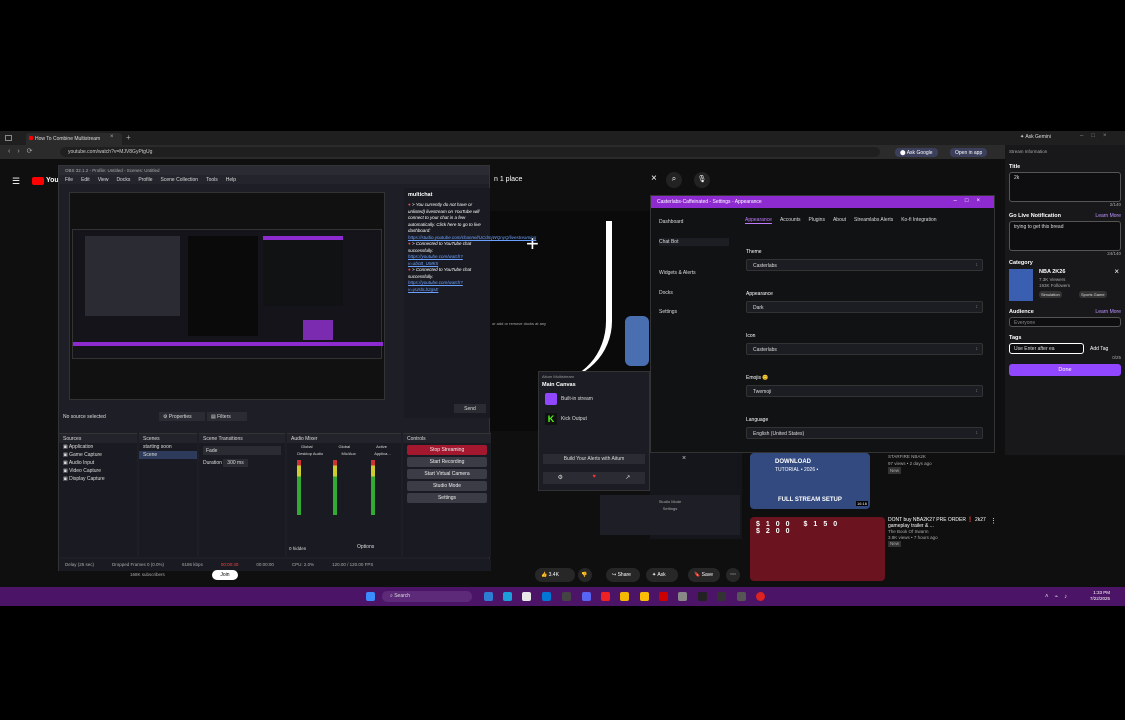 The image size is (1125, 720). What do you see at coordinates (168, 447) in the screenshot?
I see `scene-item: starting soon` at bounding box center [168, 447].